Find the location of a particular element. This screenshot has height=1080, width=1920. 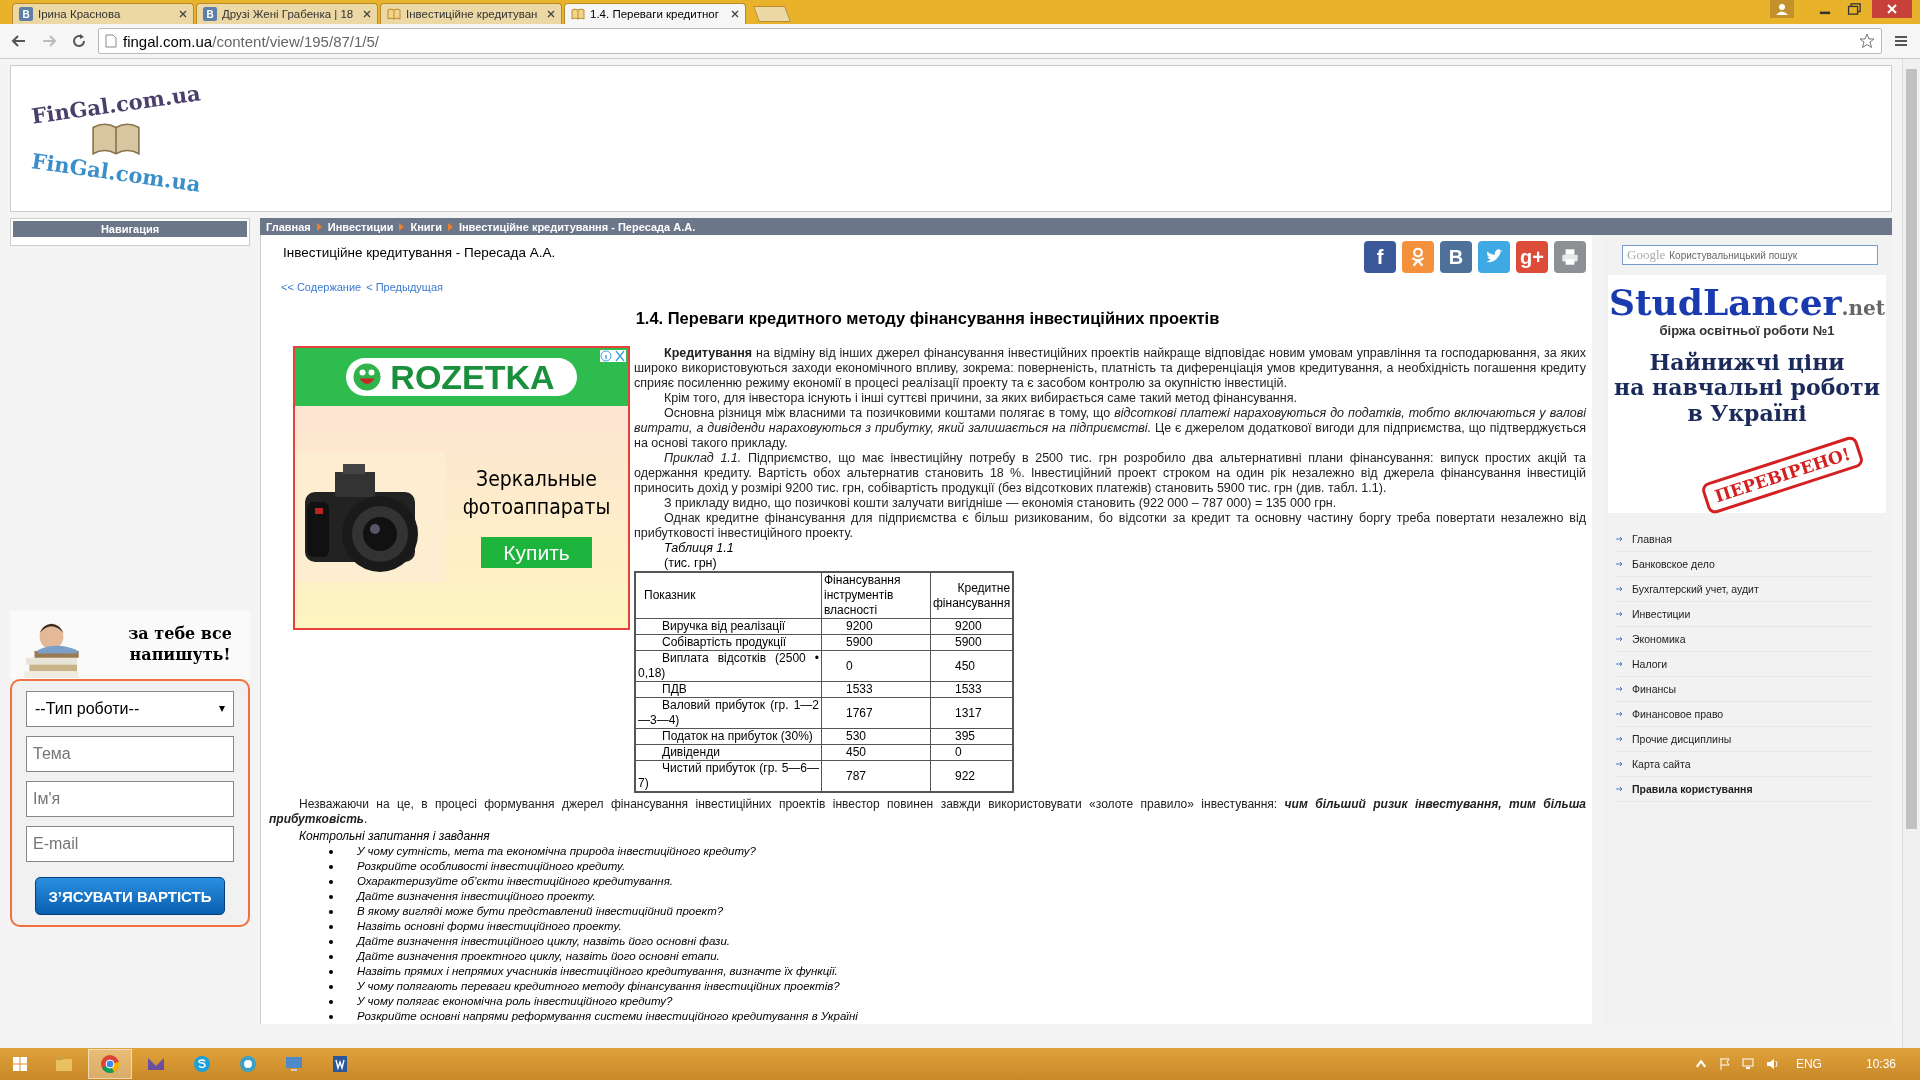

menu-link: Карта сайта is located at coordinates (1661, 764).